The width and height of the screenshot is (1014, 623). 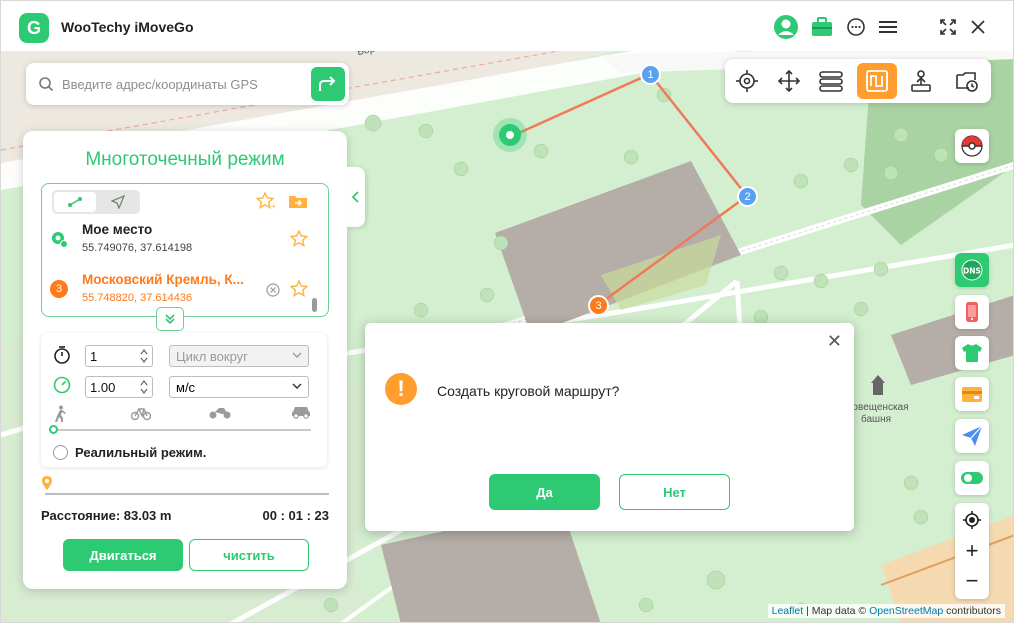 What do you see at coordinates (53, 429) in the screenshot?
I see `speed-slider-handle` at bounding box center [53, 429].